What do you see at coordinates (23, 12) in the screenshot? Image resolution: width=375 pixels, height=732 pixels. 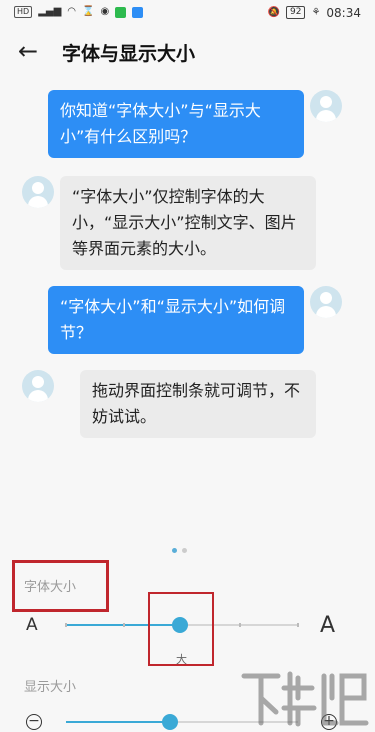 I see `hd-badge: HD` at bounding box center [23, 12].